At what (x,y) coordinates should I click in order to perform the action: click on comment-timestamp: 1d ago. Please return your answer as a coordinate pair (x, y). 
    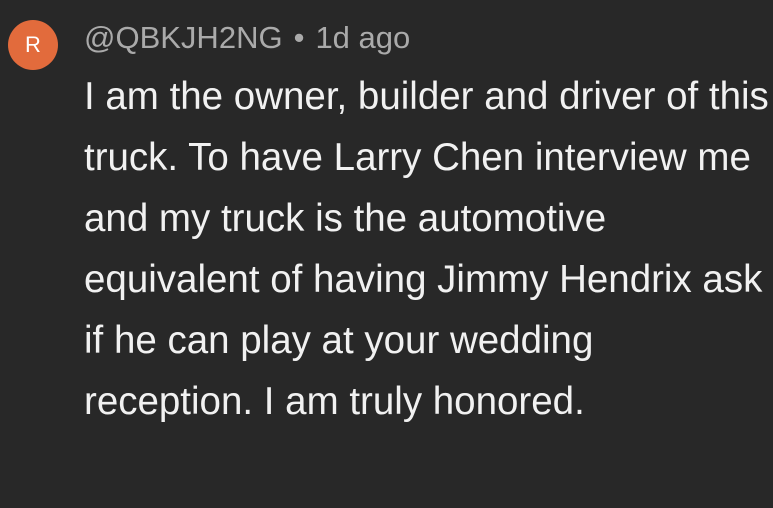
    Looking at the image, I should click on (363, 37).